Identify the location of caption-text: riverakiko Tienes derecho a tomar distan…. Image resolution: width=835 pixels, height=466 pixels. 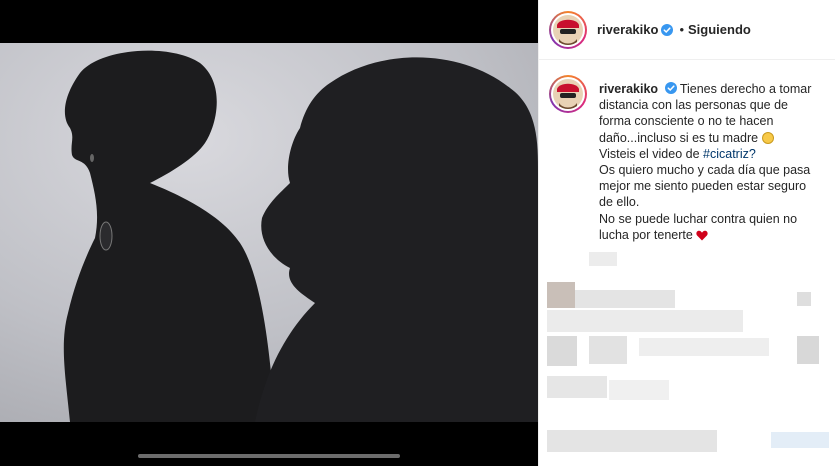
(714, 162).